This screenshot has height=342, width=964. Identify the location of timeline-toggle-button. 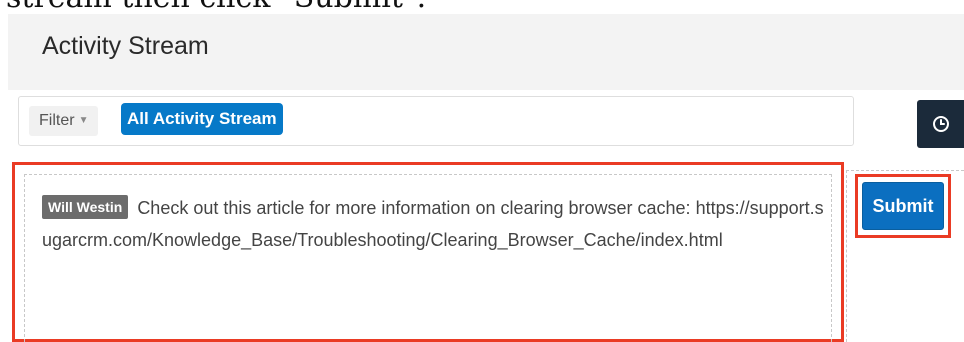
(940, 124).